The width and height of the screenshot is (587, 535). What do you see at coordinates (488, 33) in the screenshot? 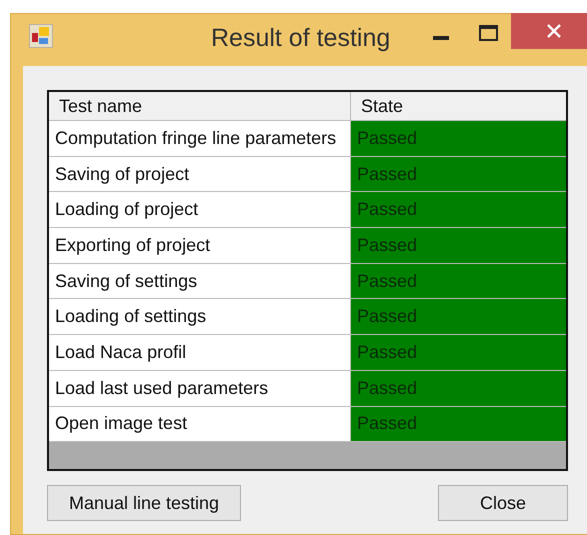
I see `maximize-icon` at bounding box center [488, 33].